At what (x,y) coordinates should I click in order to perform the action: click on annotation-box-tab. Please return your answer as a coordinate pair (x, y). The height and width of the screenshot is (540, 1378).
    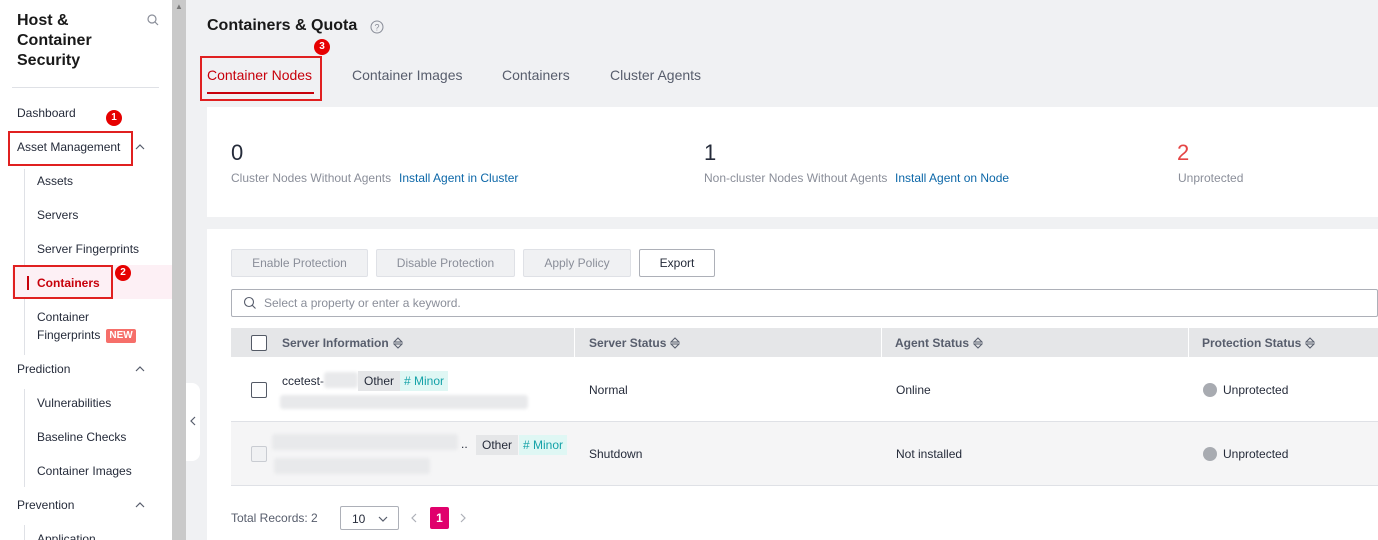
    Looking at the image, I should click on (261, 78).